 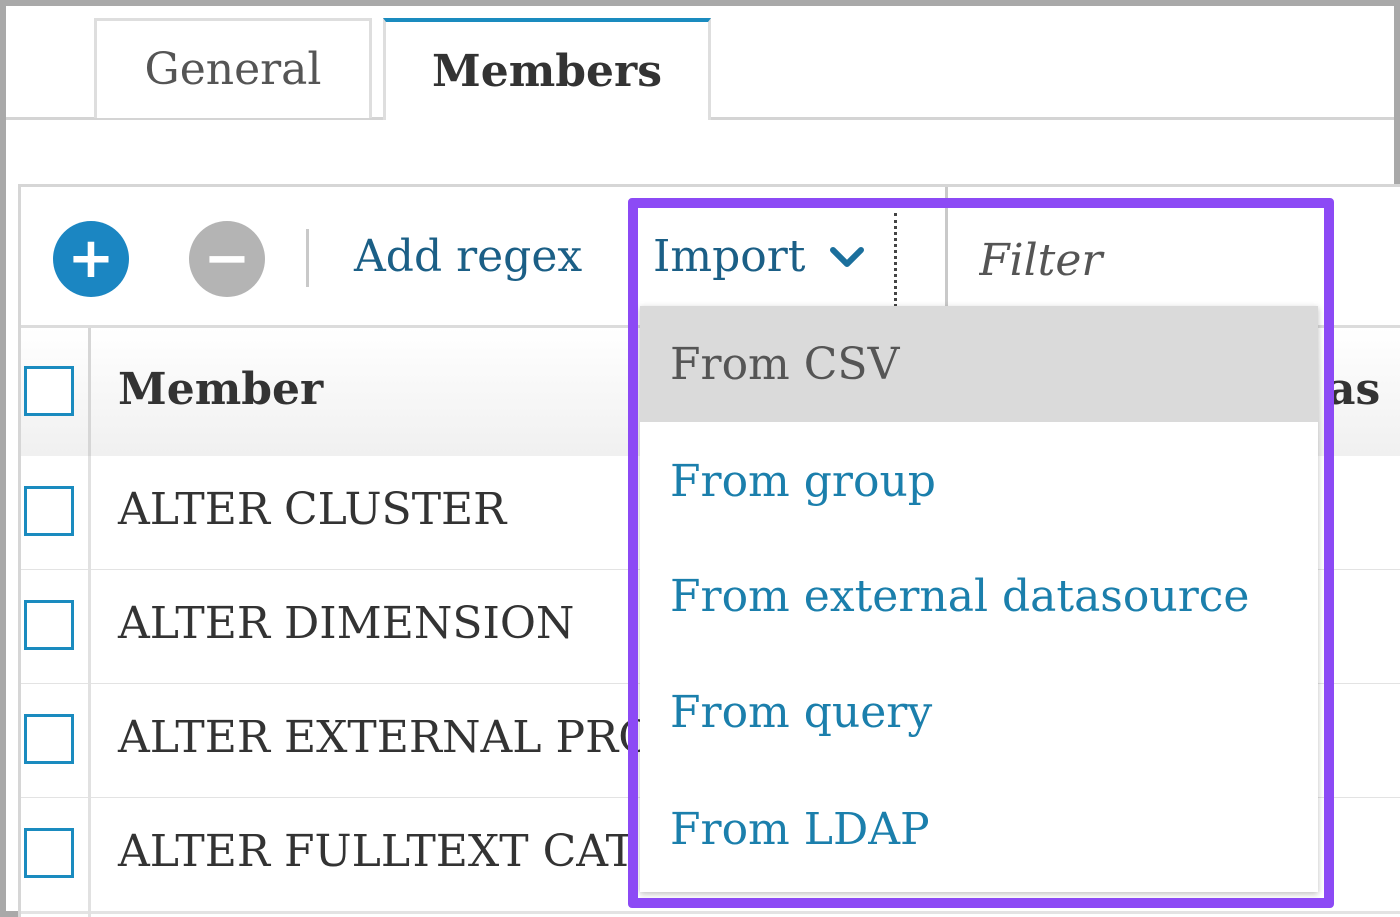 I want to click on column-header-member: Member, so click(x=220, y=389).